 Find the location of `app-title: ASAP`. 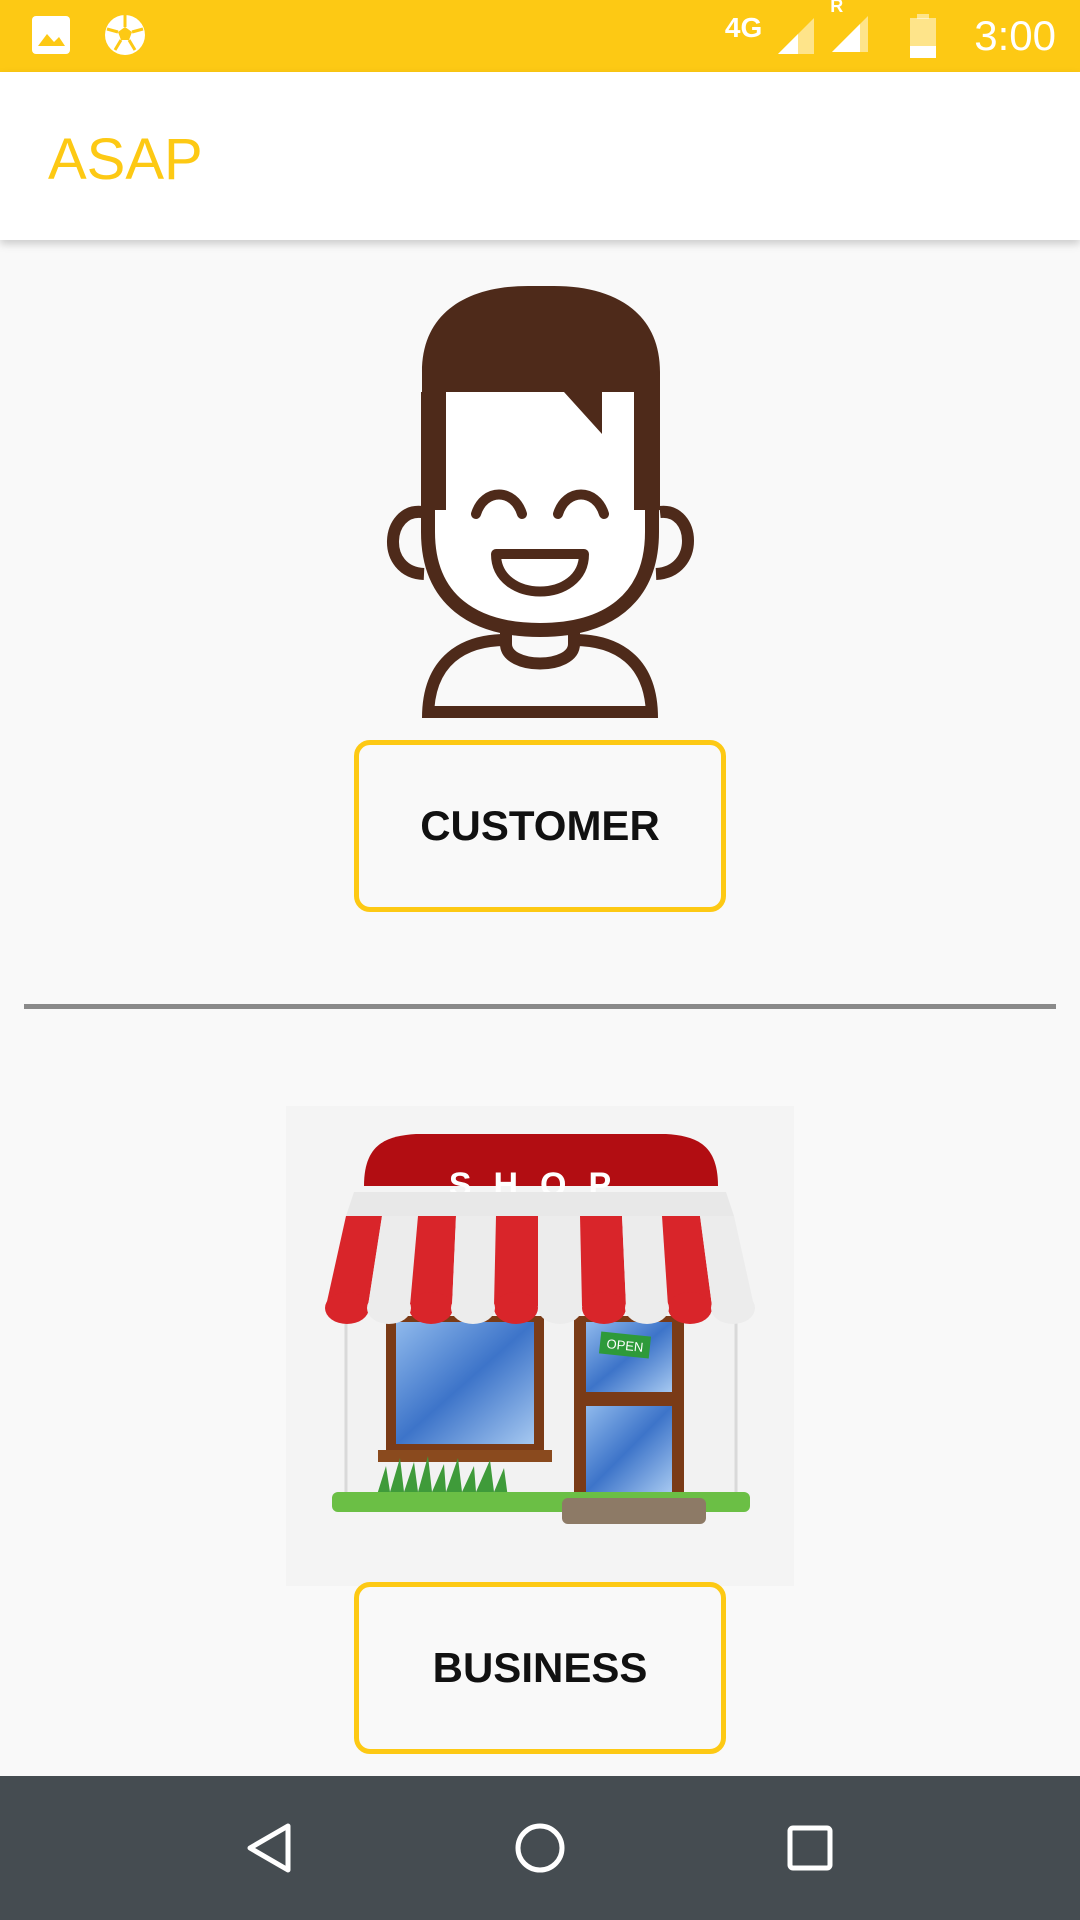

app-title: ASAP is located at coordinates (125, 159).